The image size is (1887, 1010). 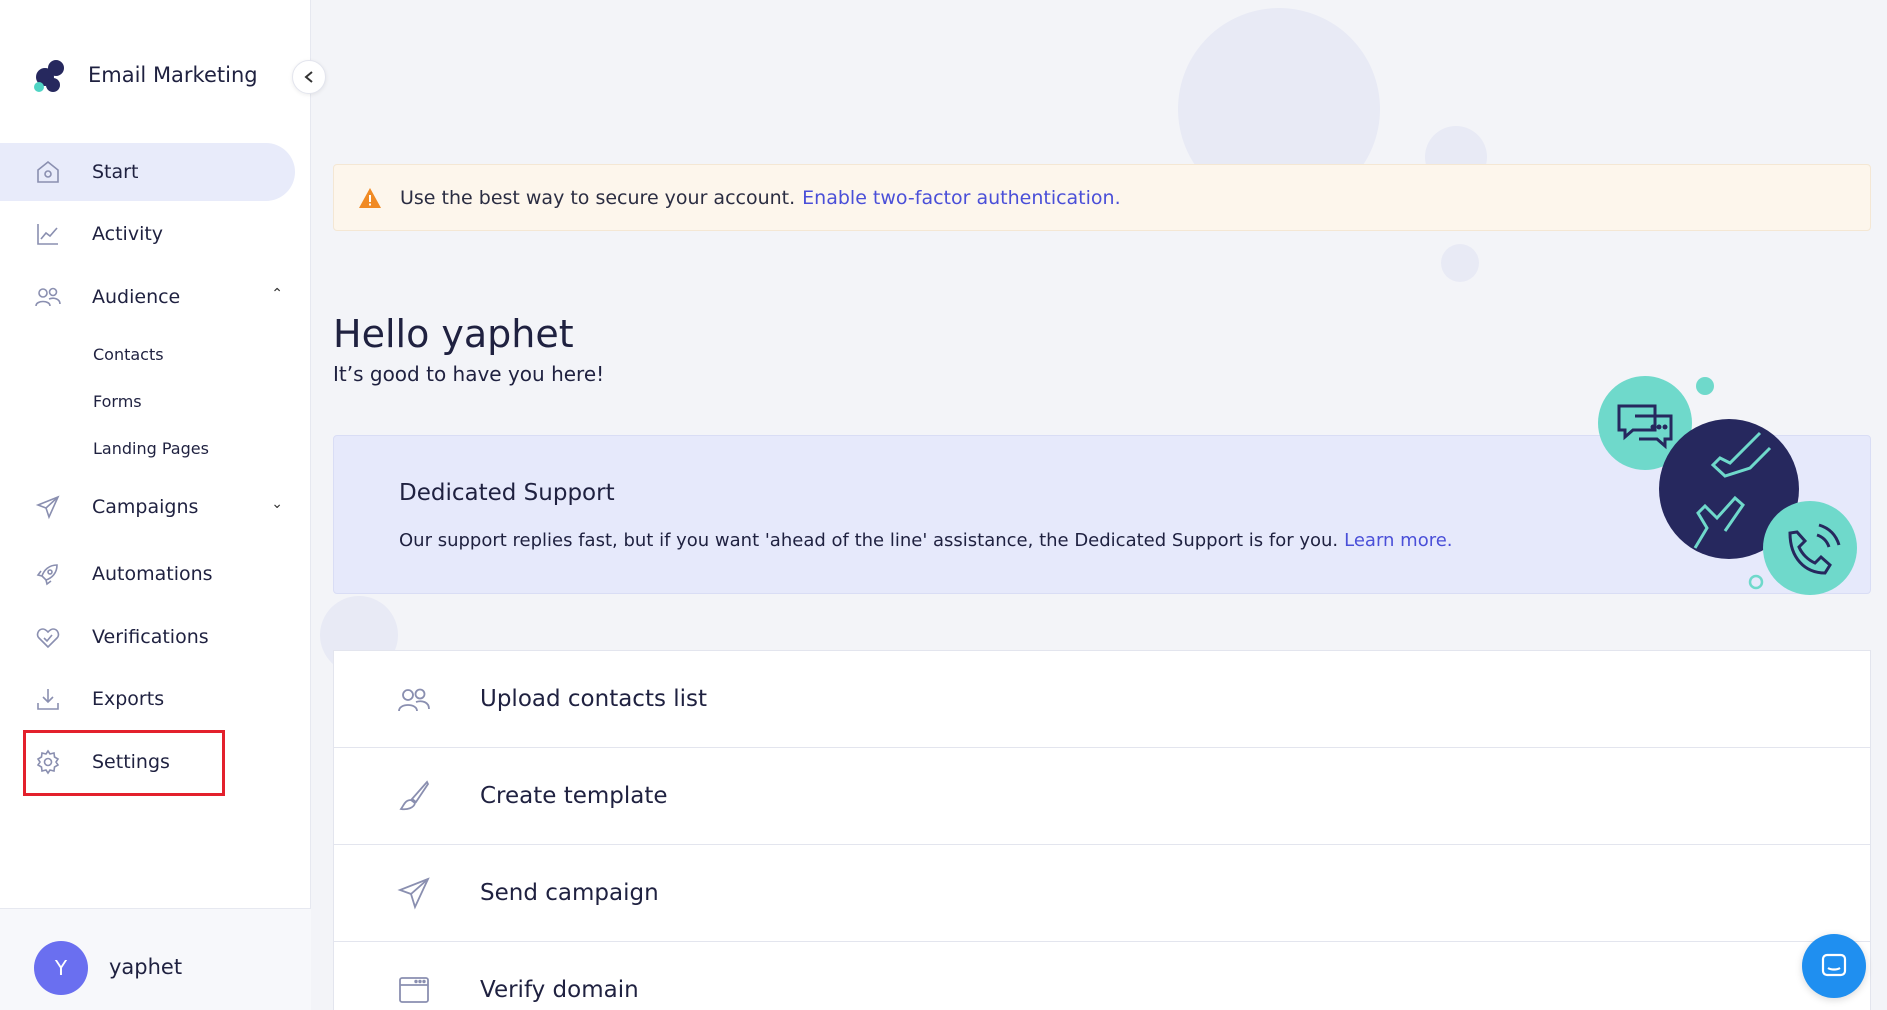 I want to click on user-name: yaphet, so click(x=146, y=967).